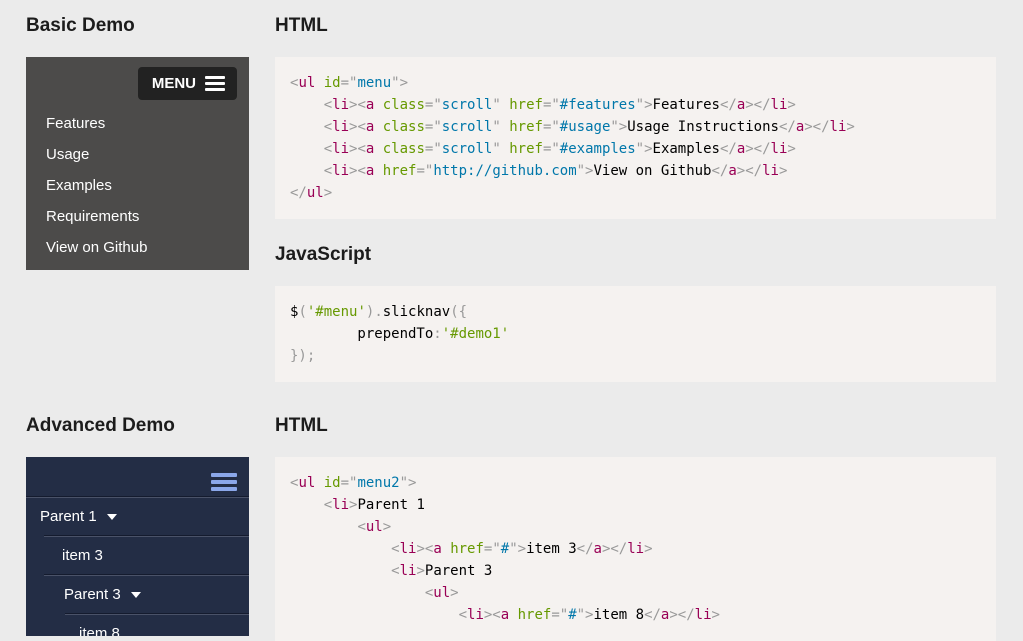 This screenshot has width=1023, height=641. Describe the element at coordinates (522, 549) in the screenshot. I see `code-line: <li><a href="#">item 3</a></li>` at that location.